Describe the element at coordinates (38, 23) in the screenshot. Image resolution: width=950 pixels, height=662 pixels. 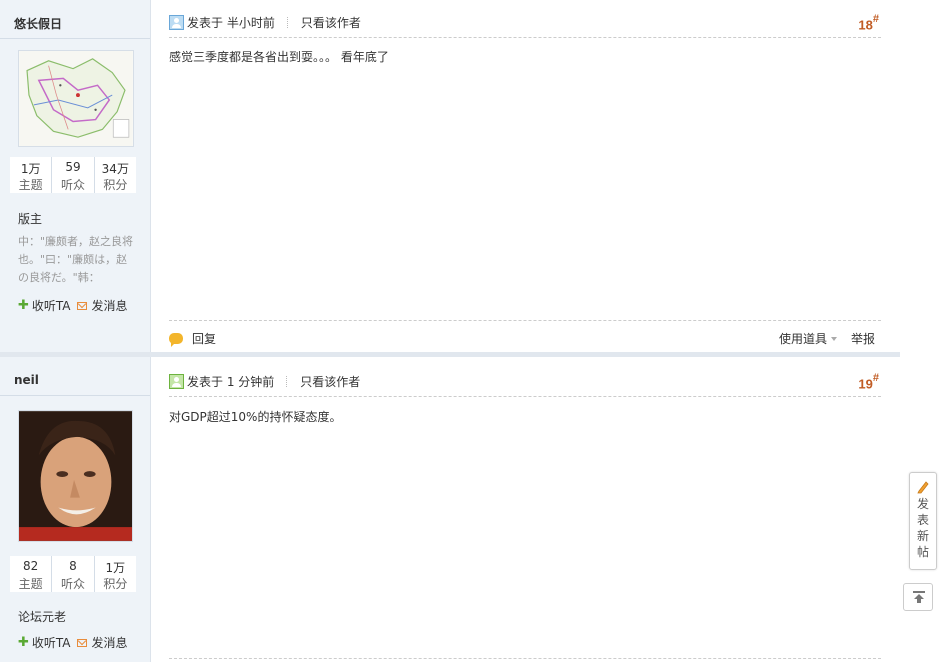
I see `username-link: 悠长假日` at that location.